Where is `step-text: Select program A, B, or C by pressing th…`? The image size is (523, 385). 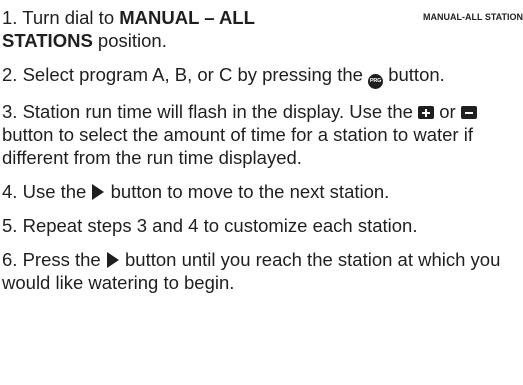 step-text: Select program A, B, or C by pressing th… is located at coordinates (195, 74).